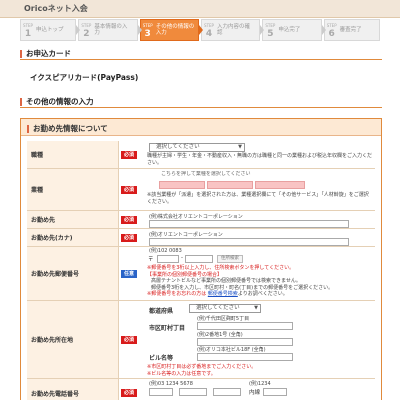 The image size is (400, 400). I want to click on postal-code-first, so click(168, 259).